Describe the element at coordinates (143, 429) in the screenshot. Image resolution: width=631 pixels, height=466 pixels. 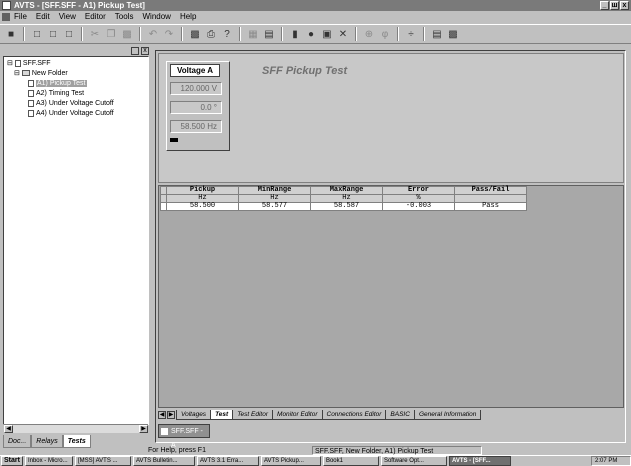
I see `scroll-right-icon: ▶` at that location.